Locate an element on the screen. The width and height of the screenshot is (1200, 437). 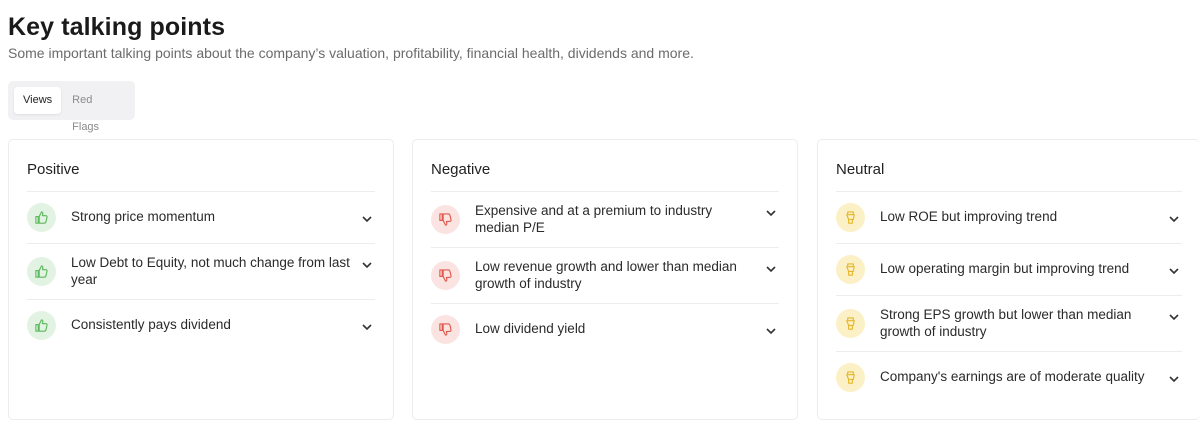
page-title: Key talking points is located at coordinates (117, 27).